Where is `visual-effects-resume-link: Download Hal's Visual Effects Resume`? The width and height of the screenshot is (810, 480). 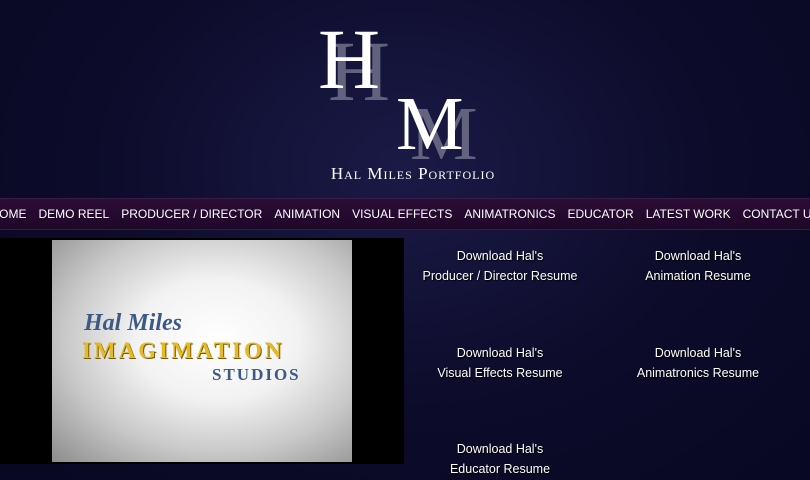
visual-effects-resume-link: Download Hal's Visual Effects Resume is located at coordinates (500, 363).